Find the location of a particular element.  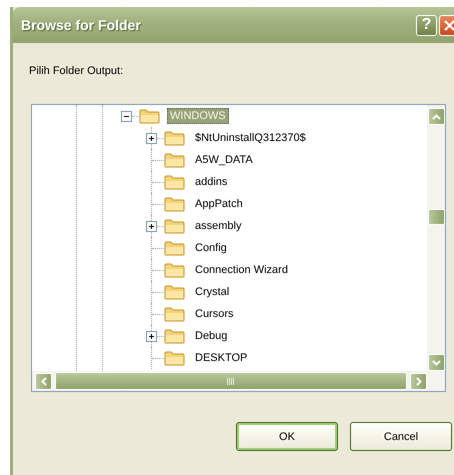

scroll-right-button is located at coordinates (418, 381).